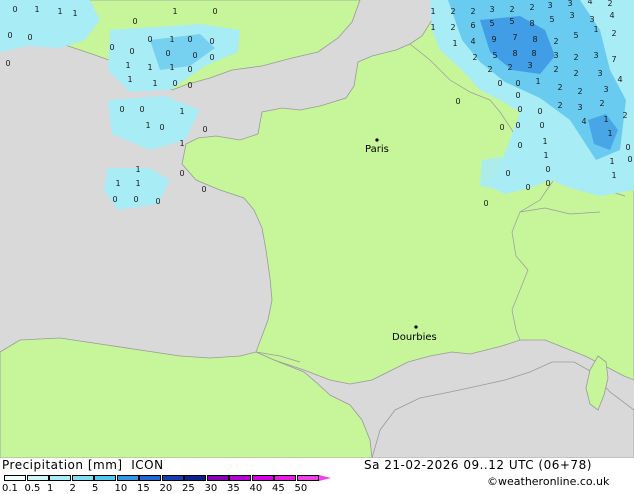 The image size is (634, 494). I want to click on legend-label: 10, so click(121, 488).